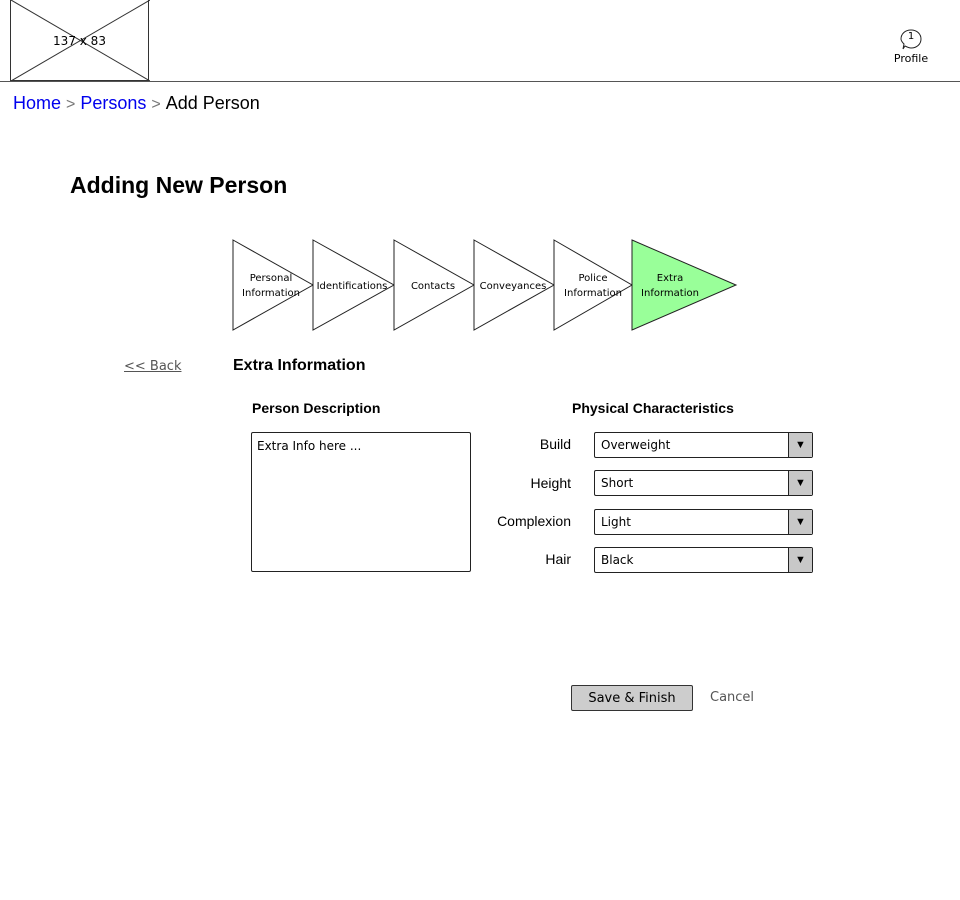 The height and width of the screenshot is (900, 960). Describe the element at coordinates (37, 103) in the screenshot. I see `breadcrumb-home: Home` at that location.